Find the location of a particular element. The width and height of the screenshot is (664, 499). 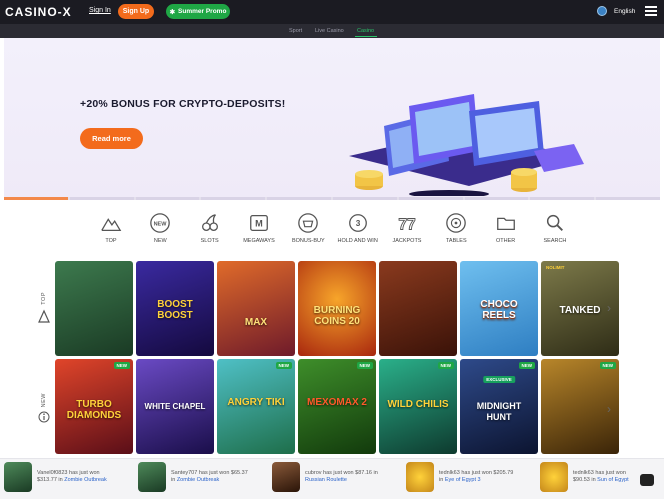

game-title: ANGRY TIKI is located at coordinates (256, 402).